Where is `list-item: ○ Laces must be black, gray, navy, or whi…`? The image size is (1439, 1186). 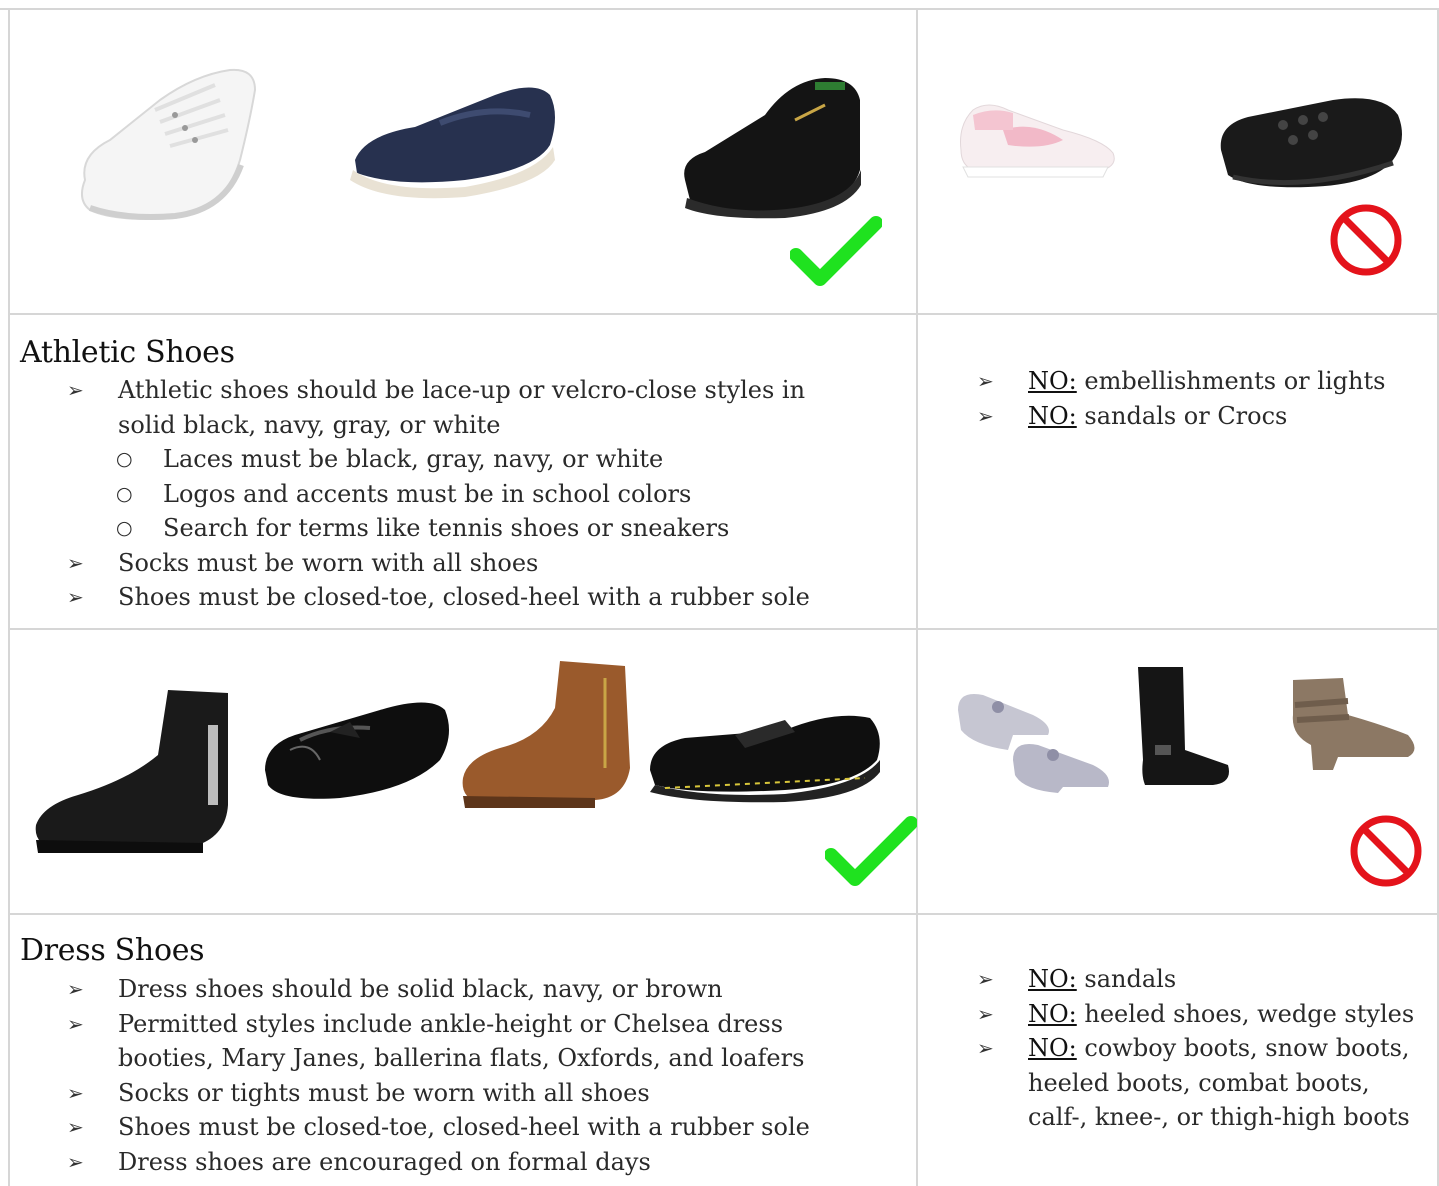 list-item: ○ Laces must be black, gray, navy, or whi… is located at coordinates (462, 459).